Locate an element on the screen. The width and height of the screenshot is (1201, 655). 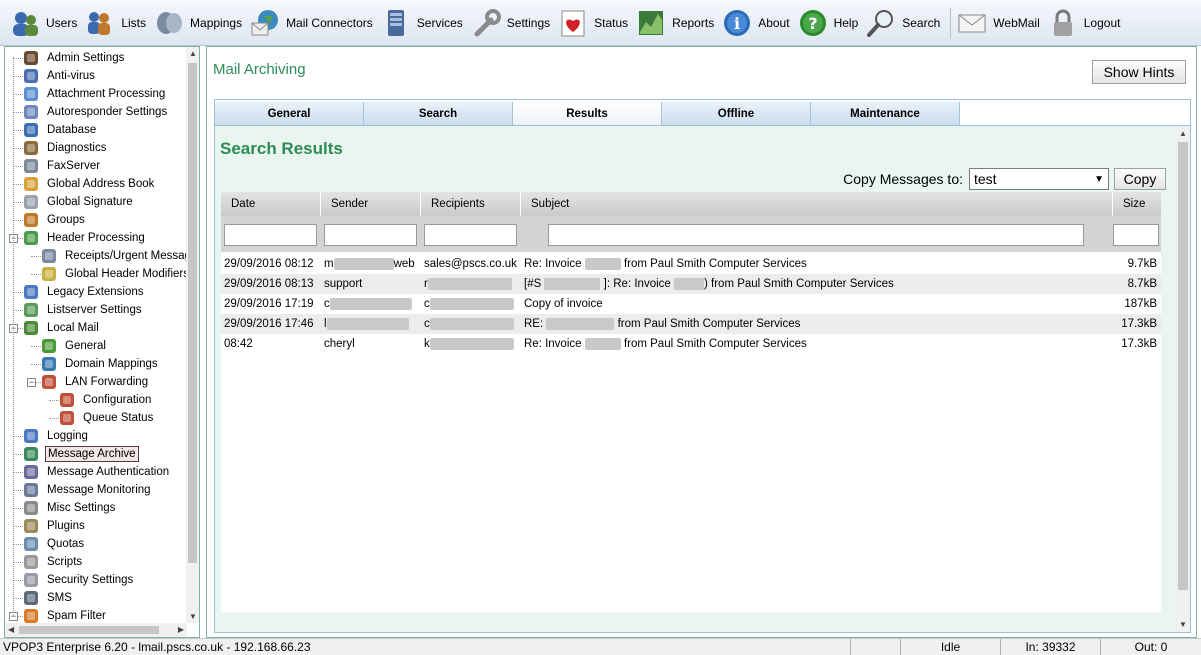
tree-item-message-authentication: Message Authentication is located at coordinates (97, 472).